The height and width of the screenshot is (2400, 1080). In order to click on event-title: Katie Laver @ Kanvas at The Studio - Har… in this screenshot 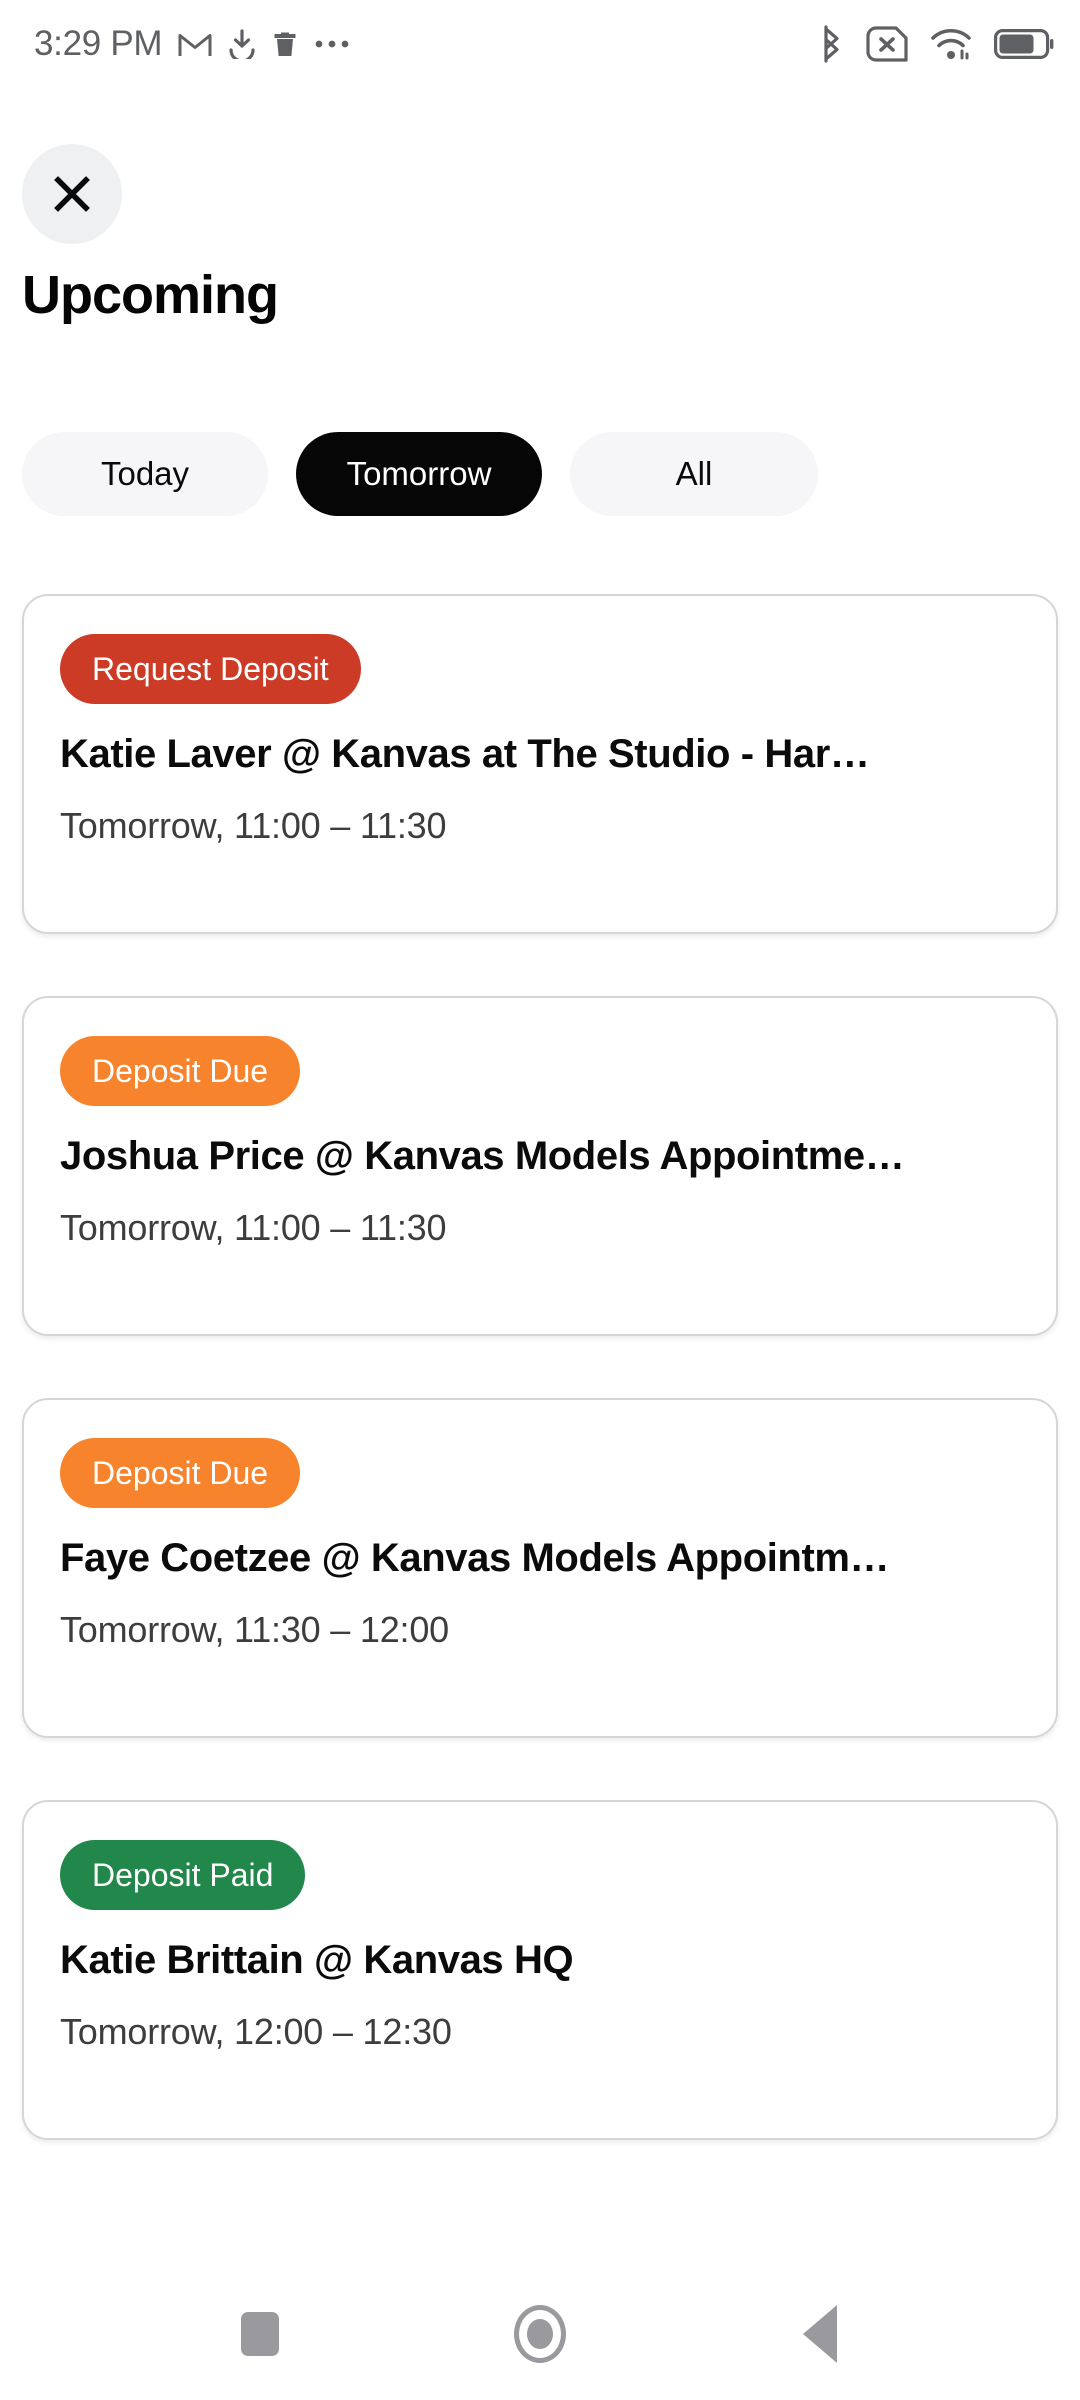, I will do `click(465, 754)`.